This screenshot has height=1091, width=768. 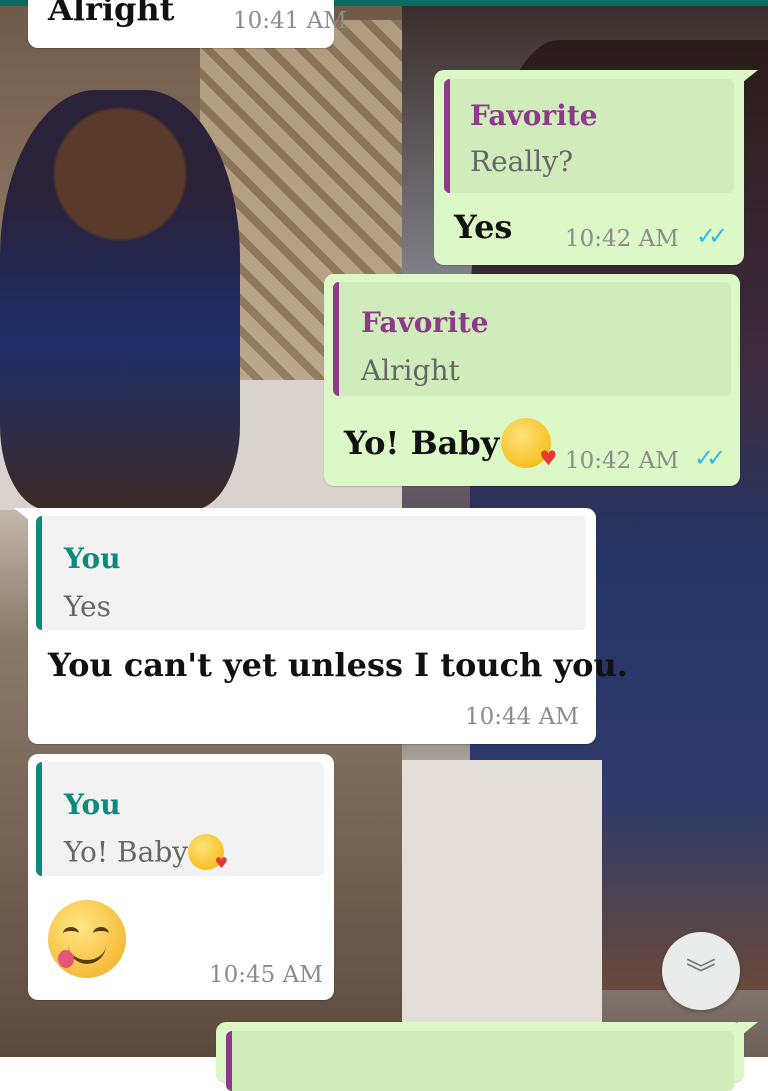 What do you see at coordinates (589, 136) in the screenshot?
I see `quoted-message: Favorite Really?` at bounding box center [589, 136].